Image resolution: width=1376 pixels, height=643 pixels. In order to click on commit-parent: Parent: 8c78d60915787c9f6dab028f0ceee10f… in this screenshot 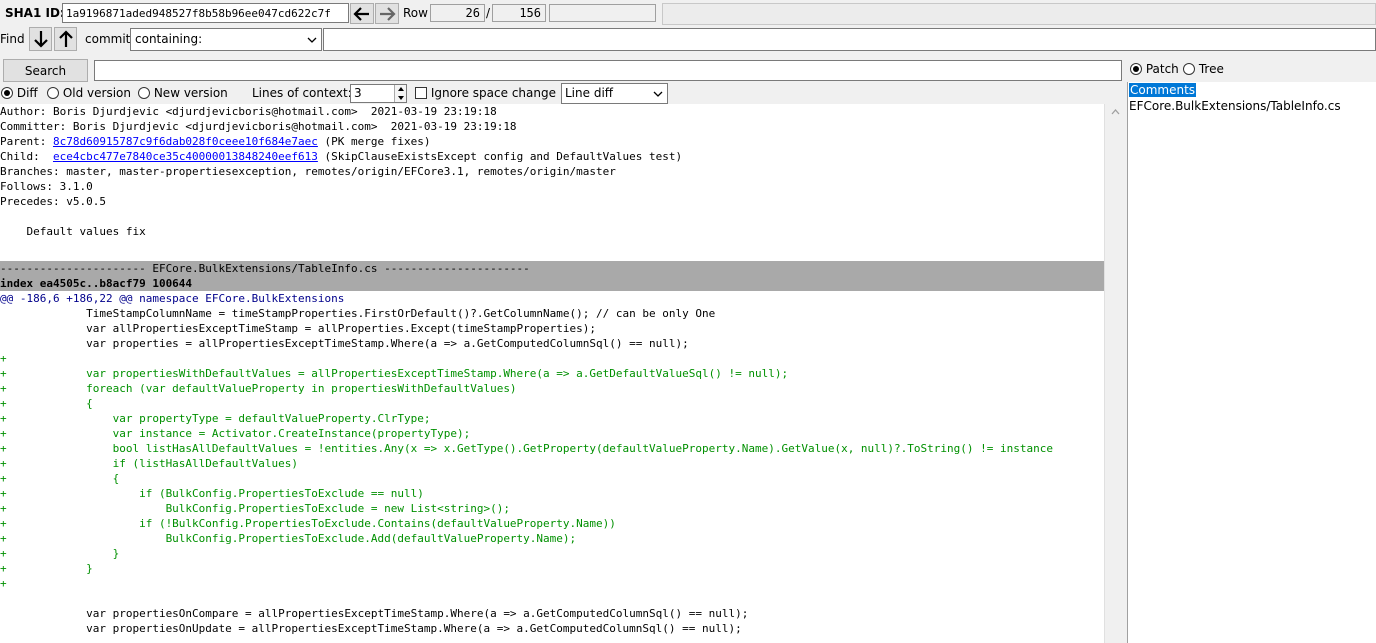, I will do `click(552, 141)`.